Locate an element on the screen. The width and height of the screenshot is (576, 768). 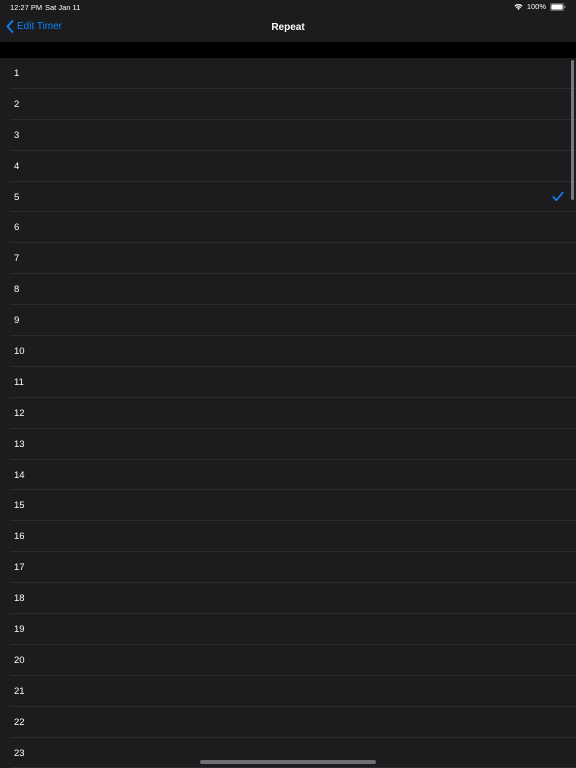
list-item-label: 8 is located at coordinates (17, 290).